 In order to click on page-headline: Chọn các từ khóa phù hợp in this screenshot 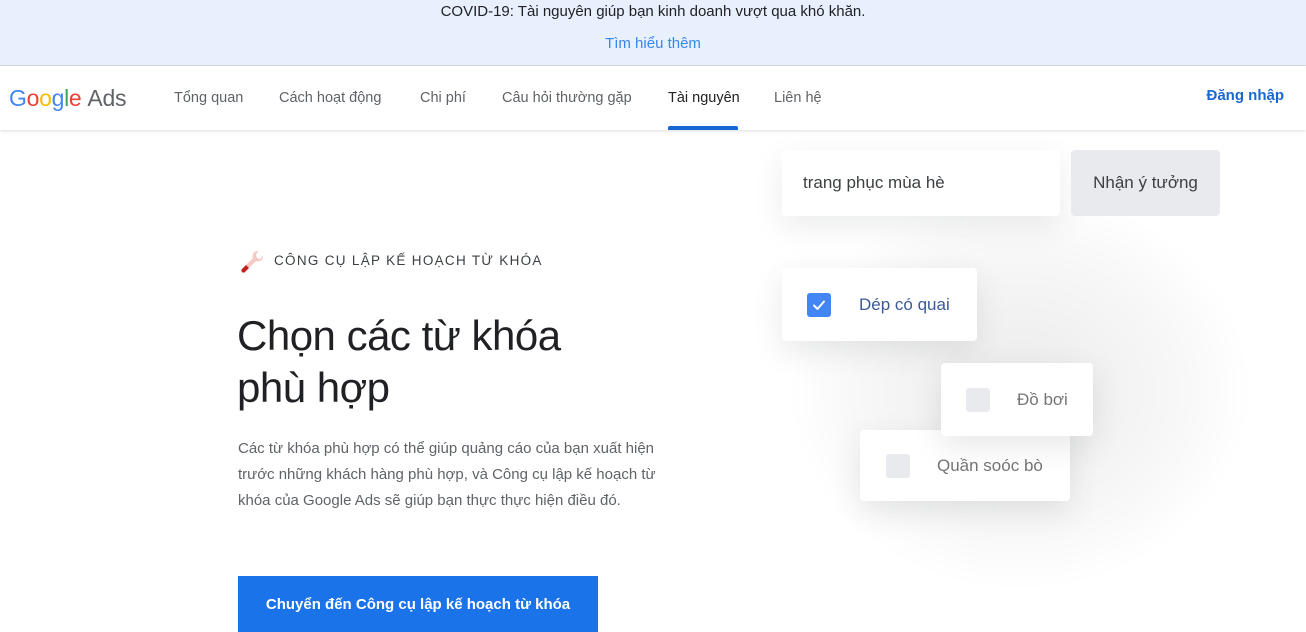, I will do `click(447, 362)`.